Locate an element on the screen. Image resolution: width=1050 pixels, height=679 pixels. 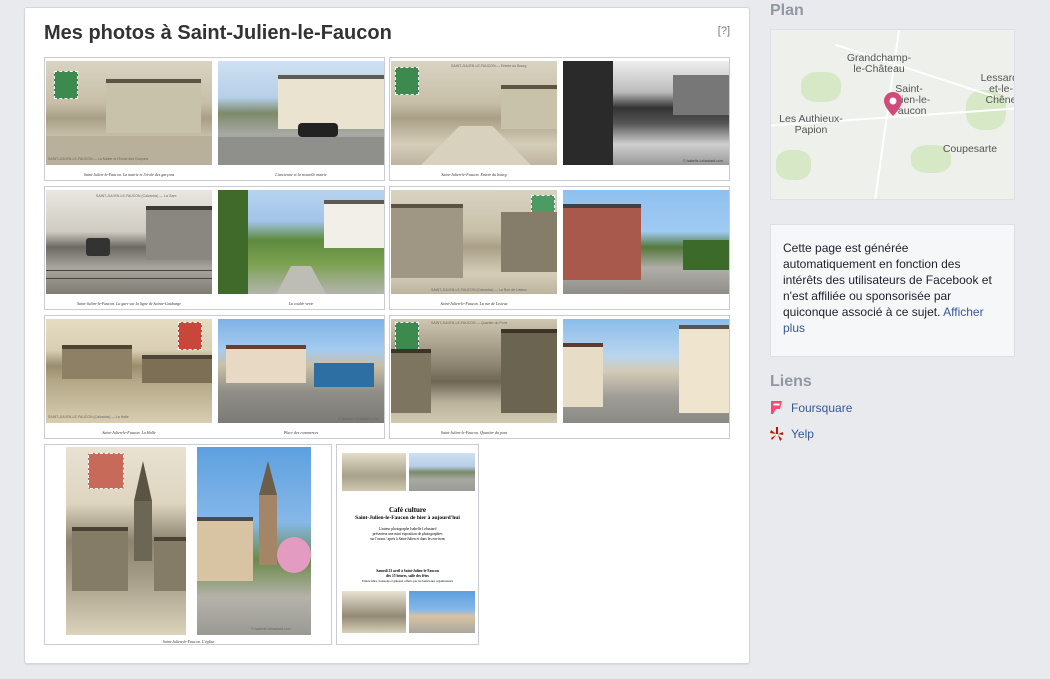
flyer-text: Samedi 23 avril à Saint-Julien-le-Faucon is located at coordinates (407, 571).